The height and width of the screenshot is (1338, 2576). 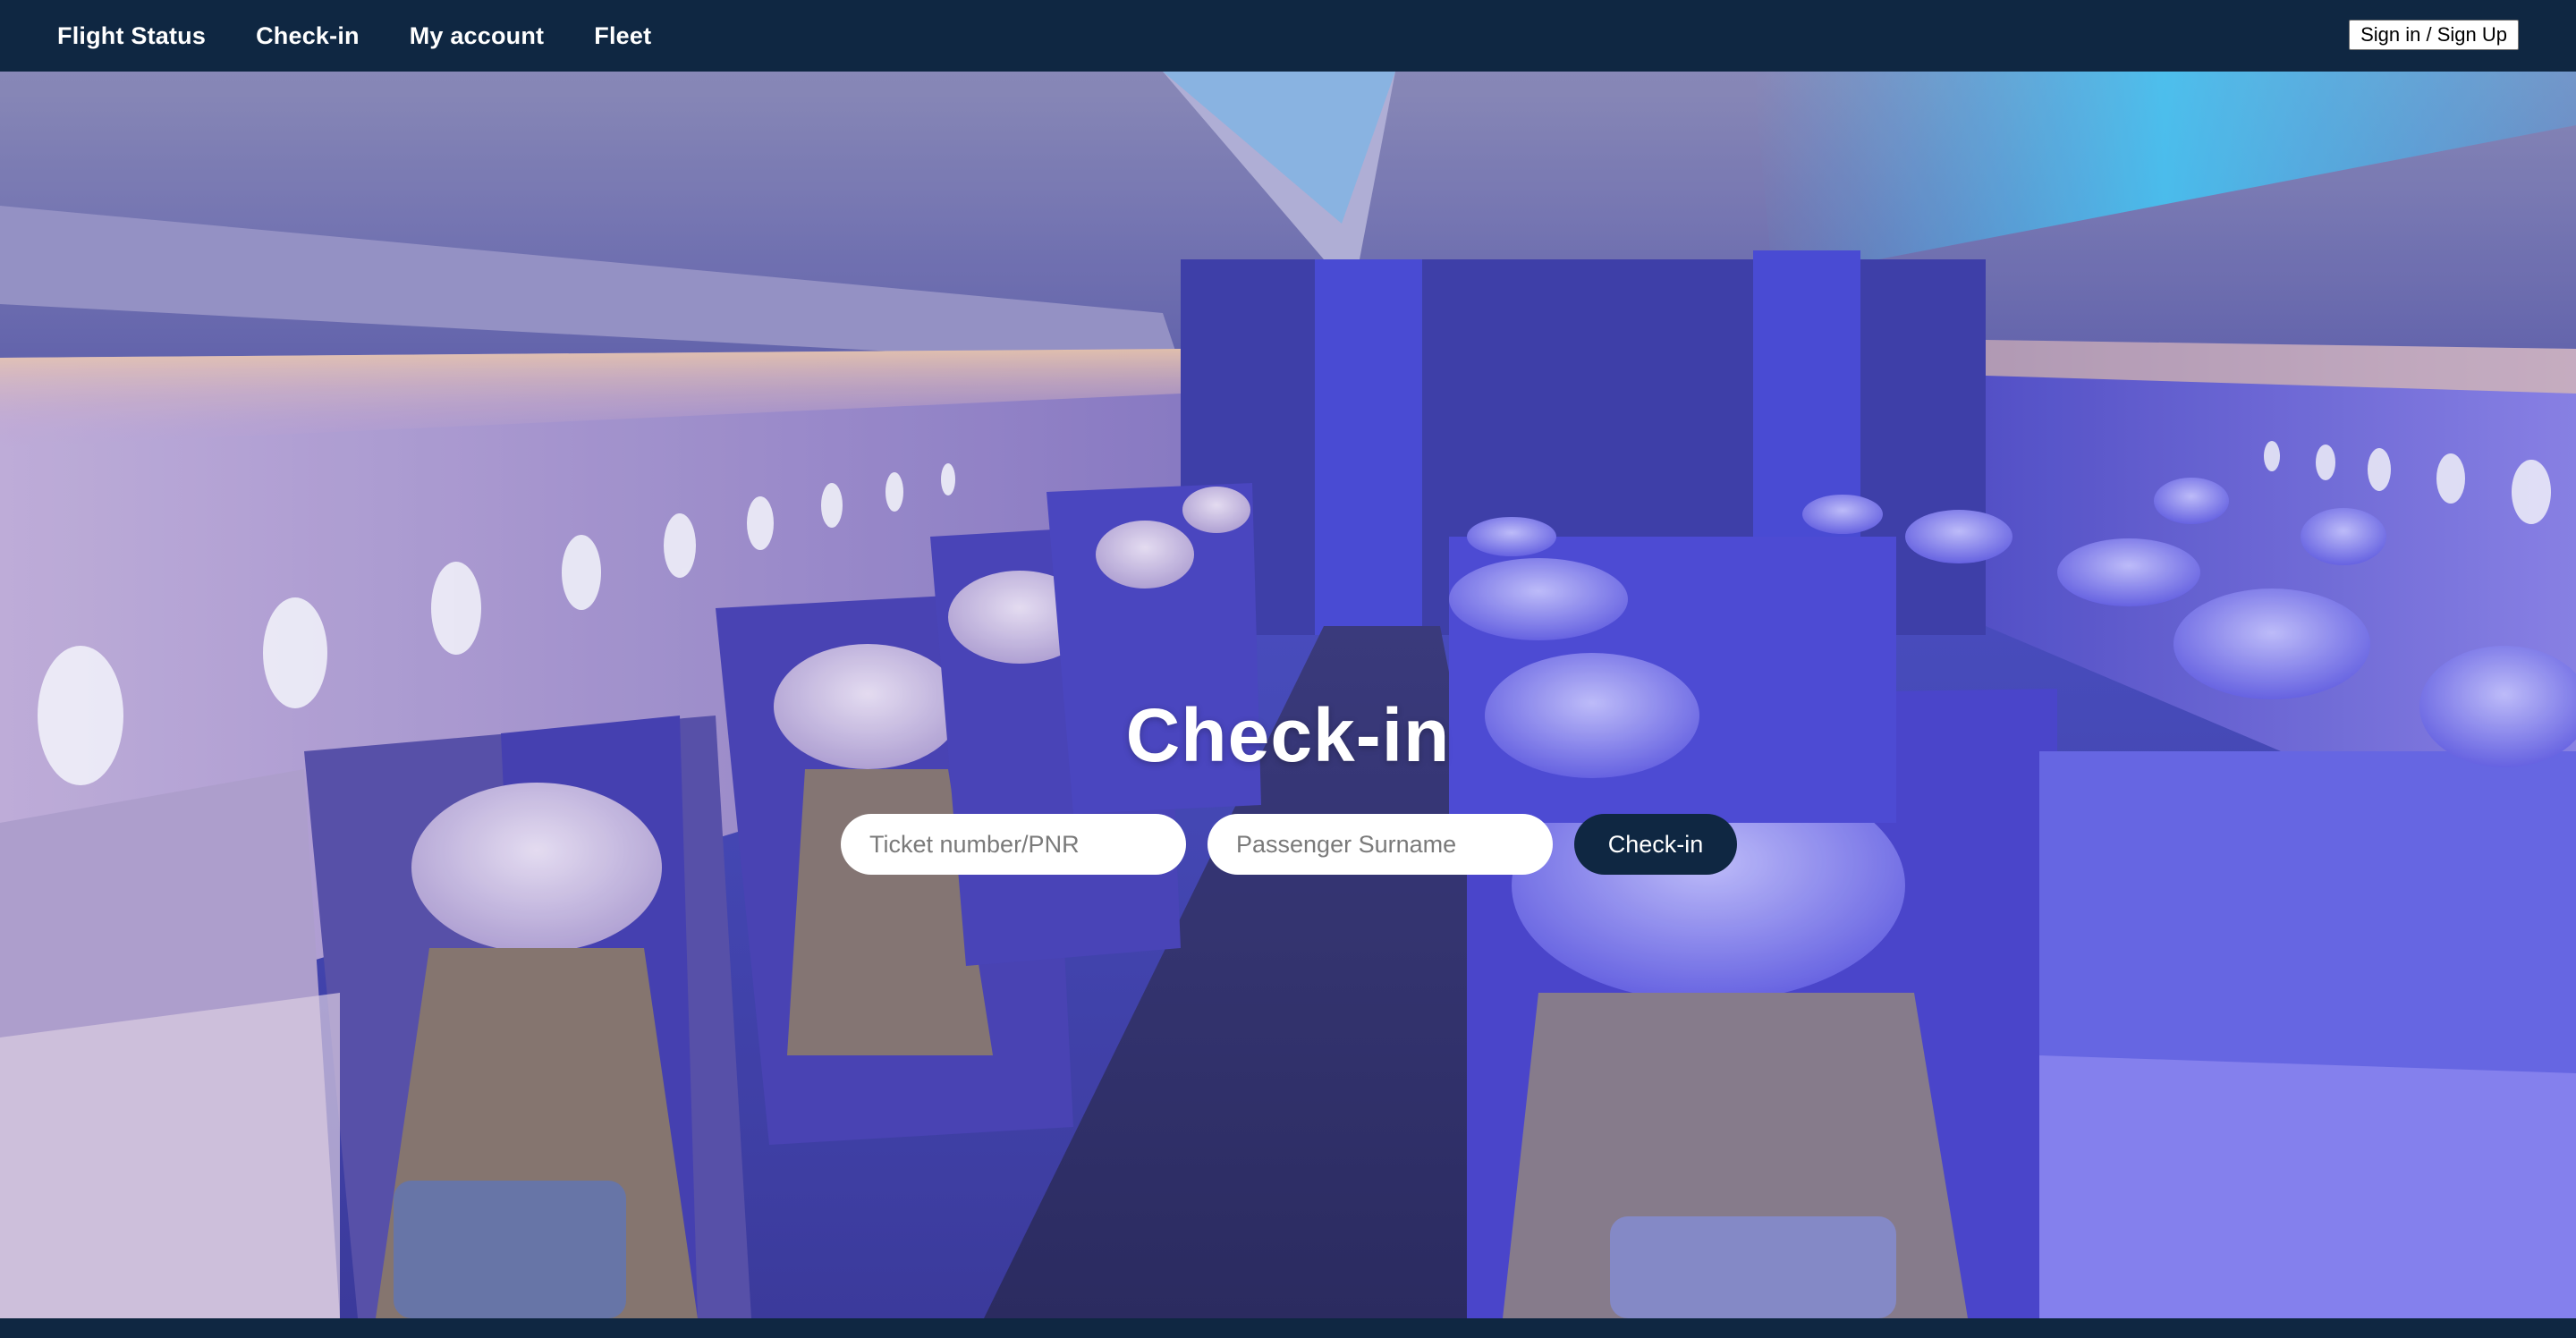 I want to click on nav-links: Flight Status Check-in My account Fleet, so click(x=354, y=36).